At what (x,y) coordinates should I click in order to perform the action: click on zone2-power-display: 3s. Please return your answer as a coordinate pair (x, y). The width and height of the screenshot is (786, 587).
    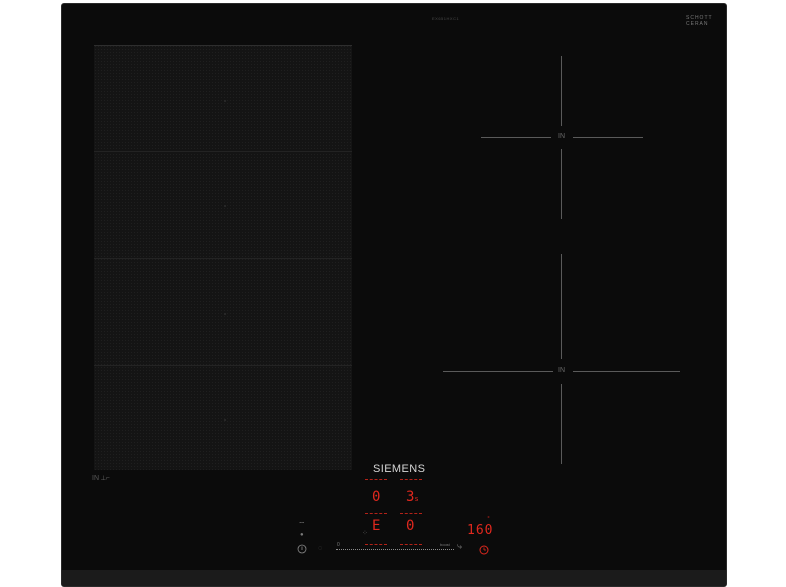
    Looking at the image, I should click on (412, 497).